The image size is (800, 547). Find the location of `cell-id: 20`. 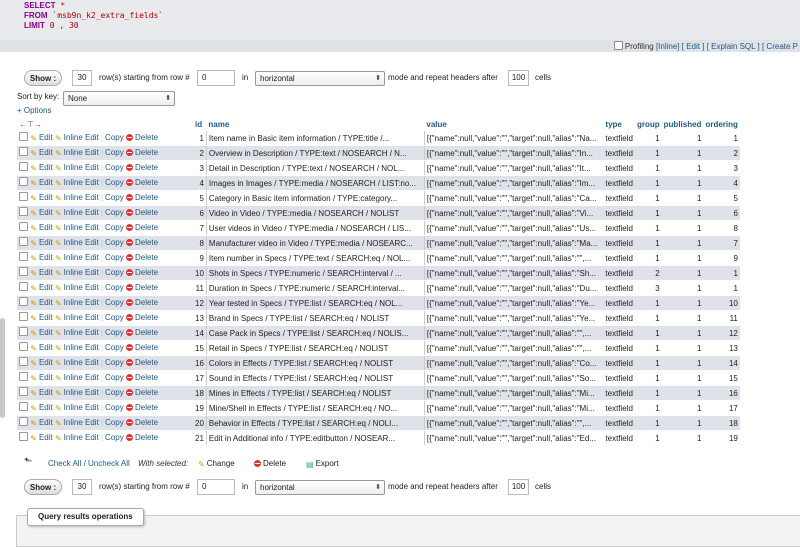

cell-id: 20 is located at coordinates (200, 423).